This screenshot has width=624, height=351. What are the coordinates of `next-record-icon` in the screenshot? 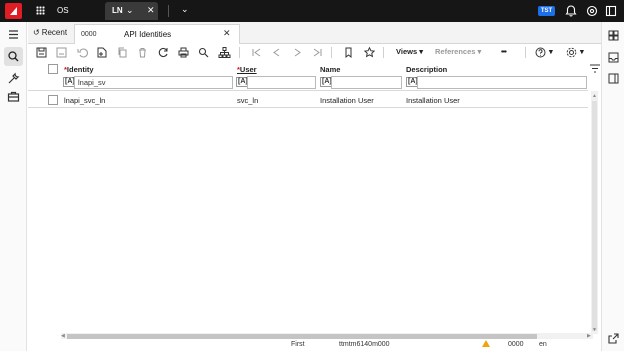 It's located at (297, 52).